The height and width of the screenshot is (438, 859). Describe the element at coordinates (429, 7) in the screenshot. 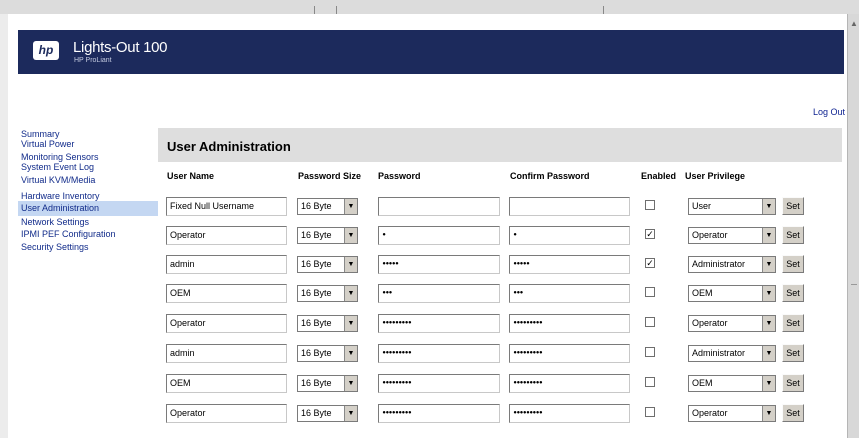

I see `browser-top-strip` at that location.